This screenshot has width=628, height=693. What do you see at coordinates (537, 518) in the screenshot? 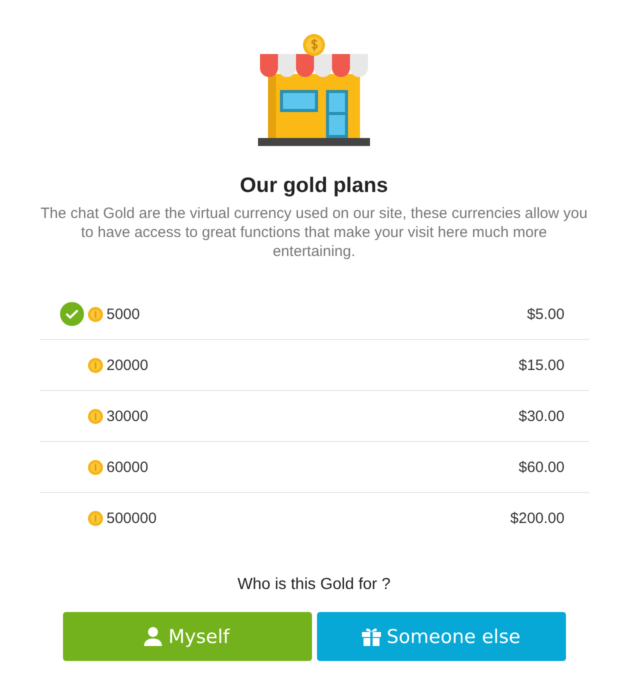
I see `plan-price: $200.00` at bounding box center [537, 518].